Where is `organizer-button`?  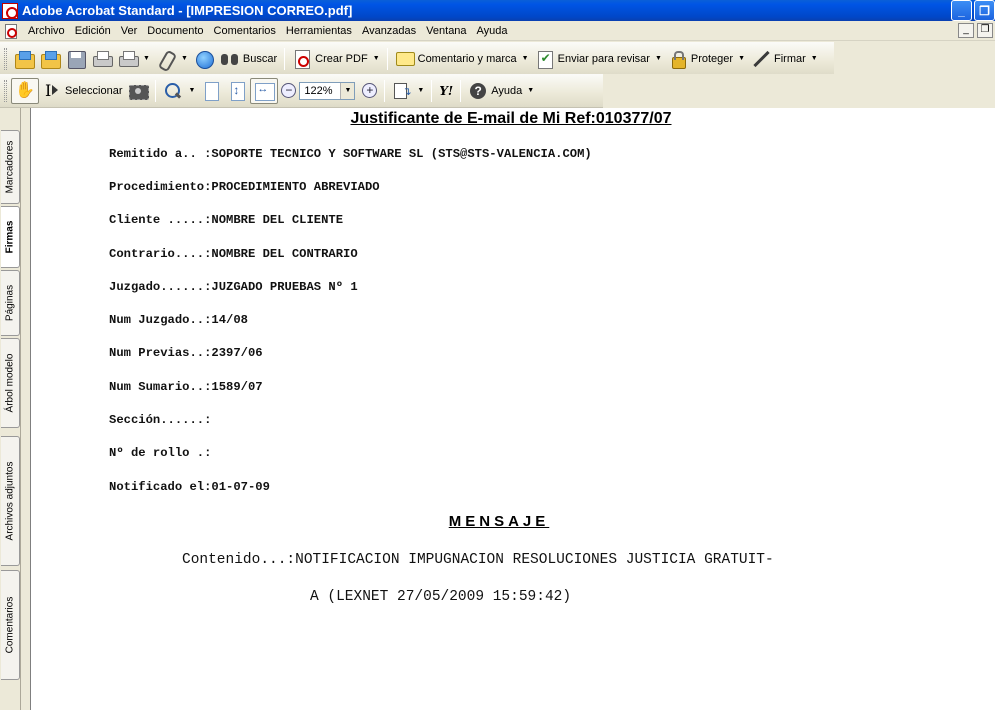
organizer-button is located at coordinates (50, 59).